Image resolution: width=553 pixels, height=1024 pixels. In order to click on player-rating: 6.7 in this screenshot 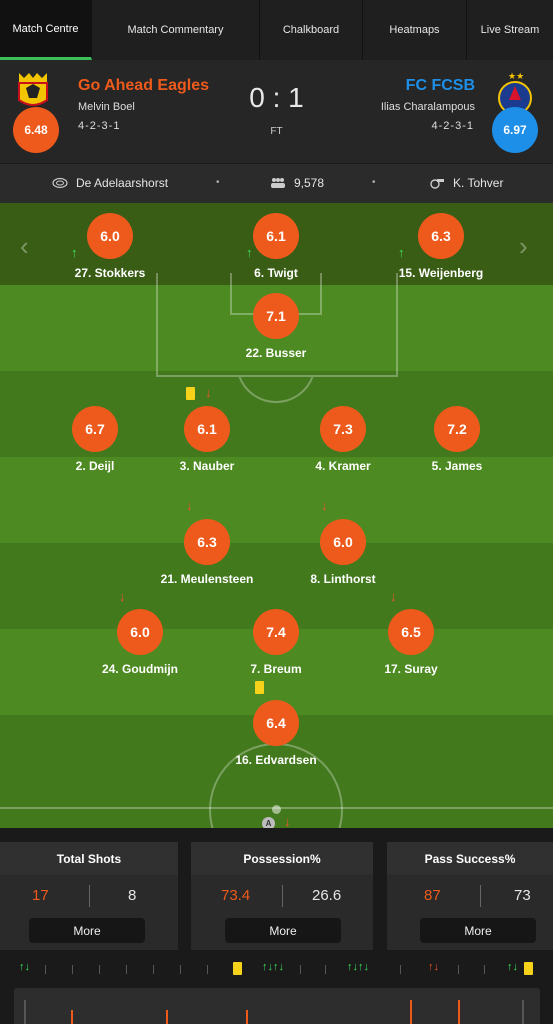, I will do `click(95, 429)`.